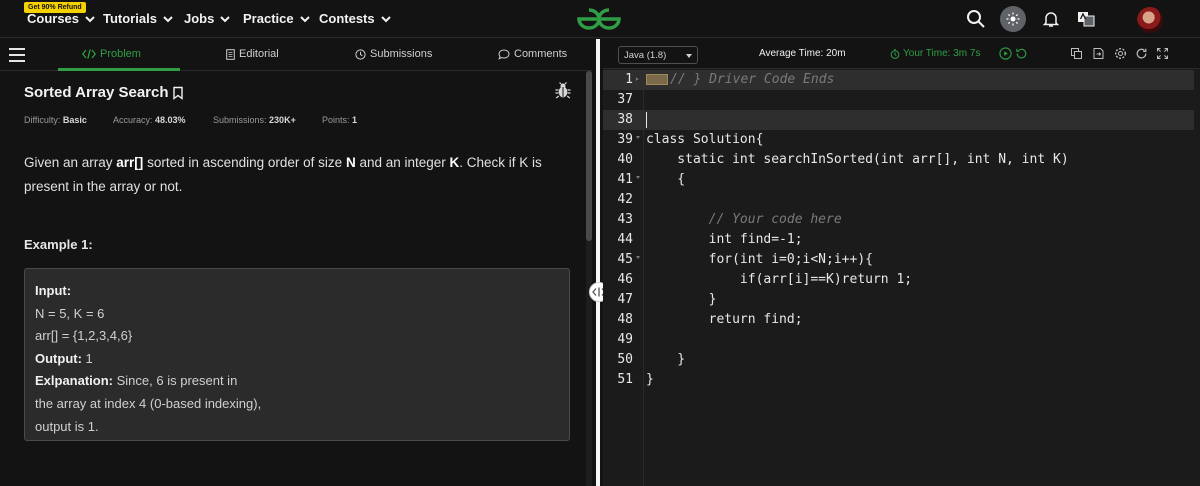 This screenshot has width=1200, height=486. I want to click on nav-jobs: Jobs, so click(207, 18).